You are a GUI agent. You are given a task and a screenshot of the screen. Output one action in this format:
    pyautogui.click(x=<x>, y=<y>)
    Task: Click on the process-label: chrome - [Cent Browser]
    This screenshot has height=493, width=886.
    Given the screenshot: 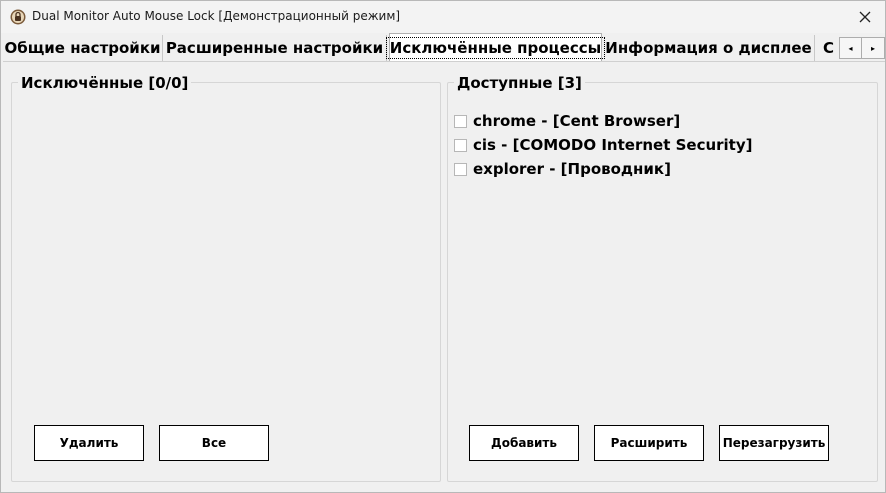 What is the action you would take?
    pyautogui.click(x=577, y=121)
    